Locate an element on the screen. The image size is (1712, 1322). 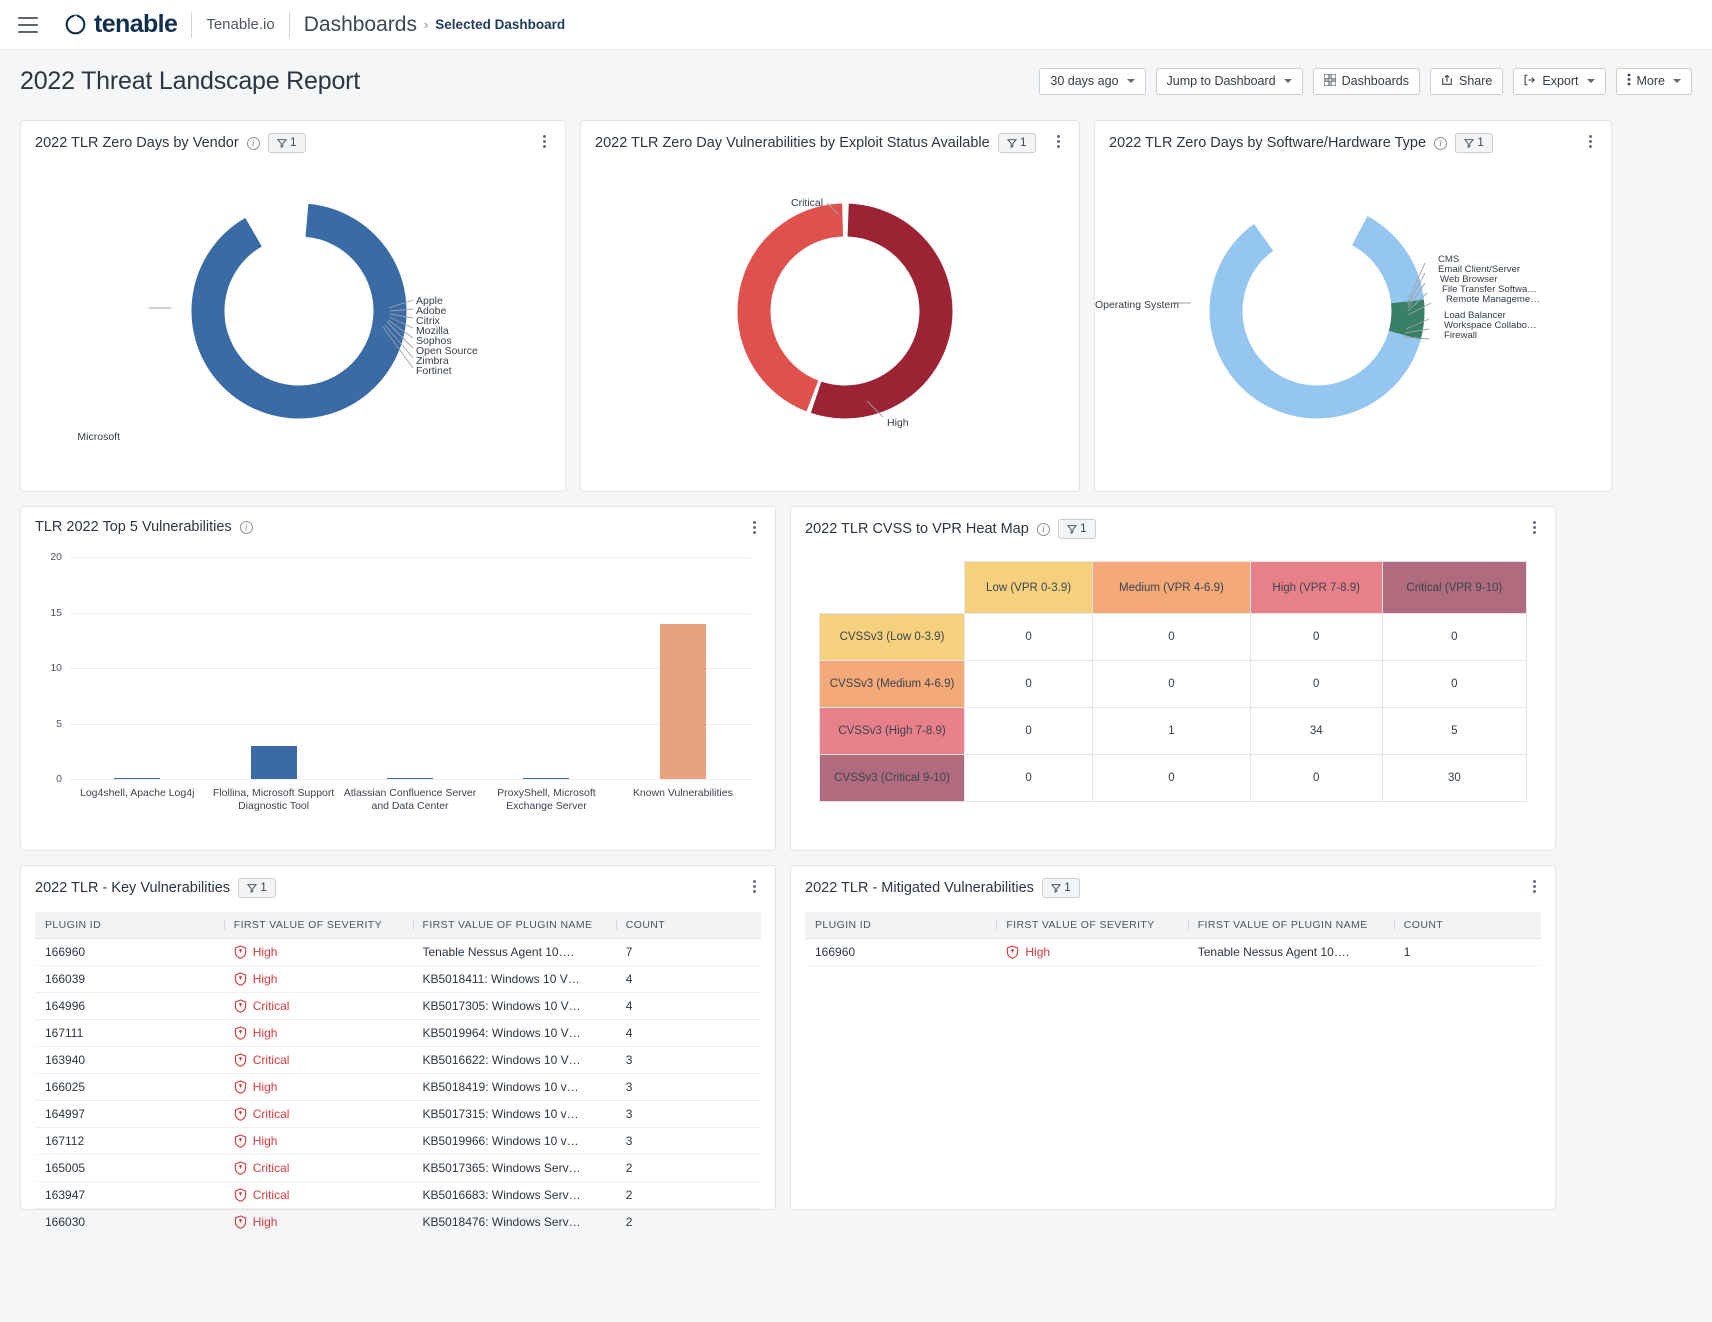
breadcrumb-dashboards: Dashboards is located at coordinates (360, 25).